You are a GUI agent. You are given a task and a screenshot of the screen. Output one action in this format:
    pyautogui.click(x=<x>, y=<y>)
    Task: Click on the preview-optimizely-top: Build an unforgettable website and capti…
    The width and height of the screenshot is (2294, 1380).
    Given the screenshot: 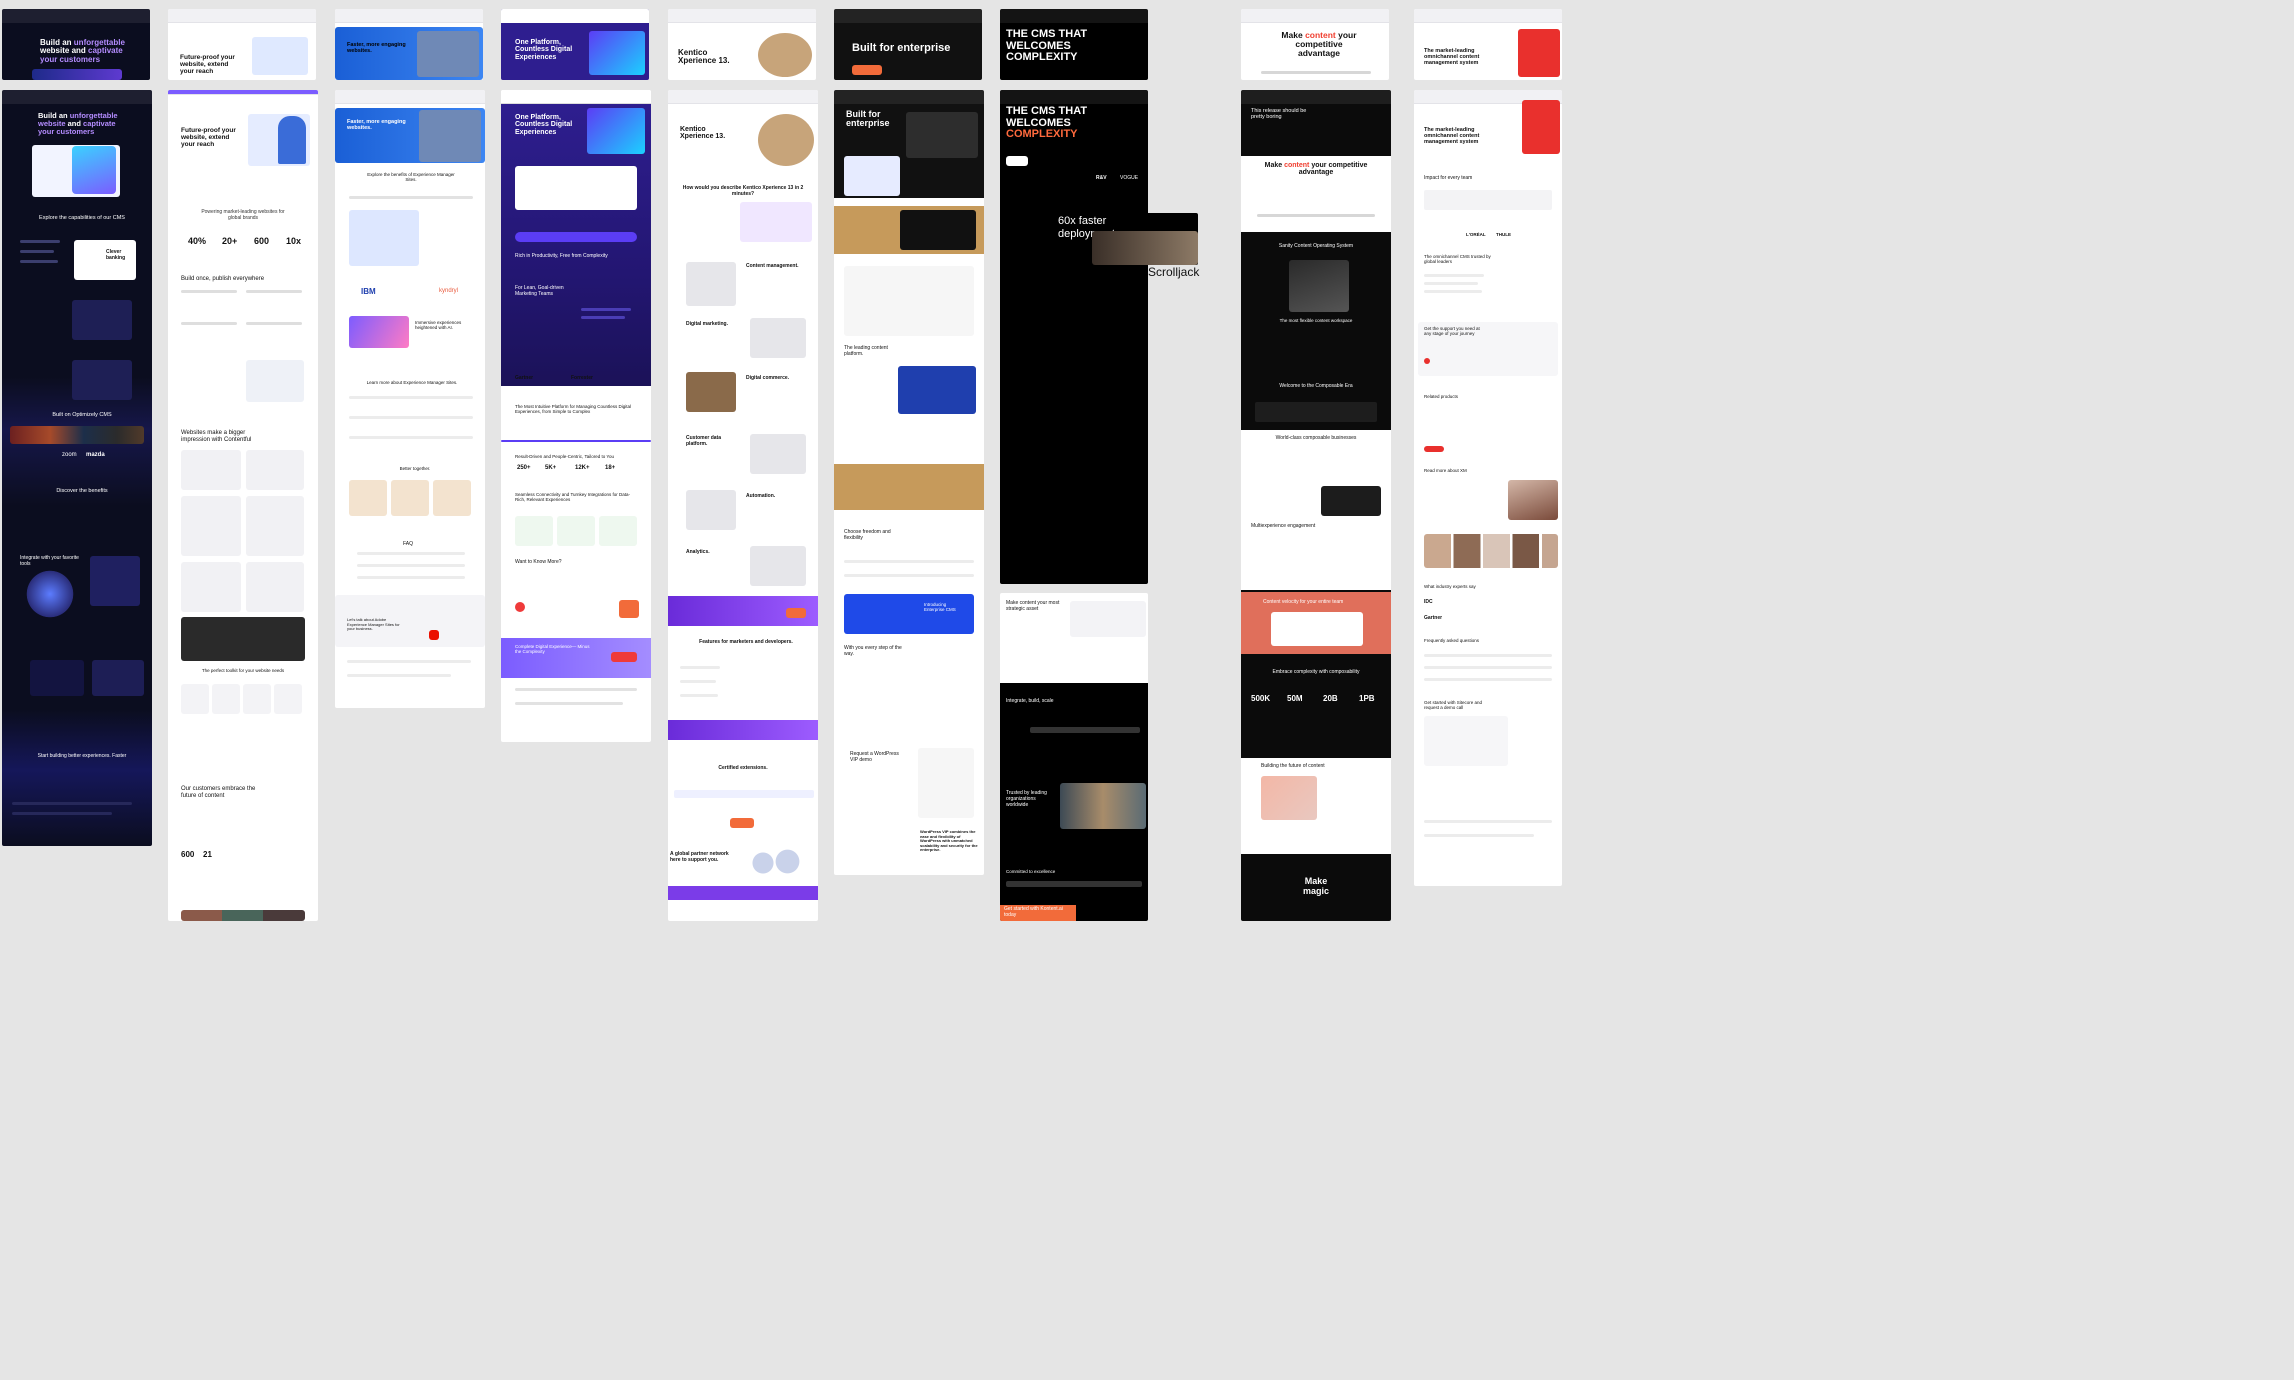 What is the action you would take?
    pyautogui.click(x=76, y=44)
    